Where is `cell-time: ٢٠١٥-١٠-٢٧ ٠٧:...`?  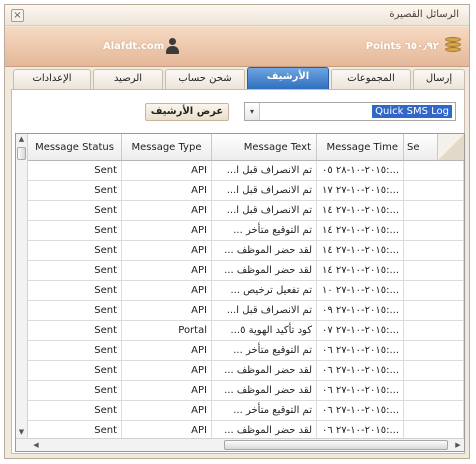 cell-time: ٢٠١٥-١٠-٢٧ ٠٧:... is located at coordinates (360, 331).